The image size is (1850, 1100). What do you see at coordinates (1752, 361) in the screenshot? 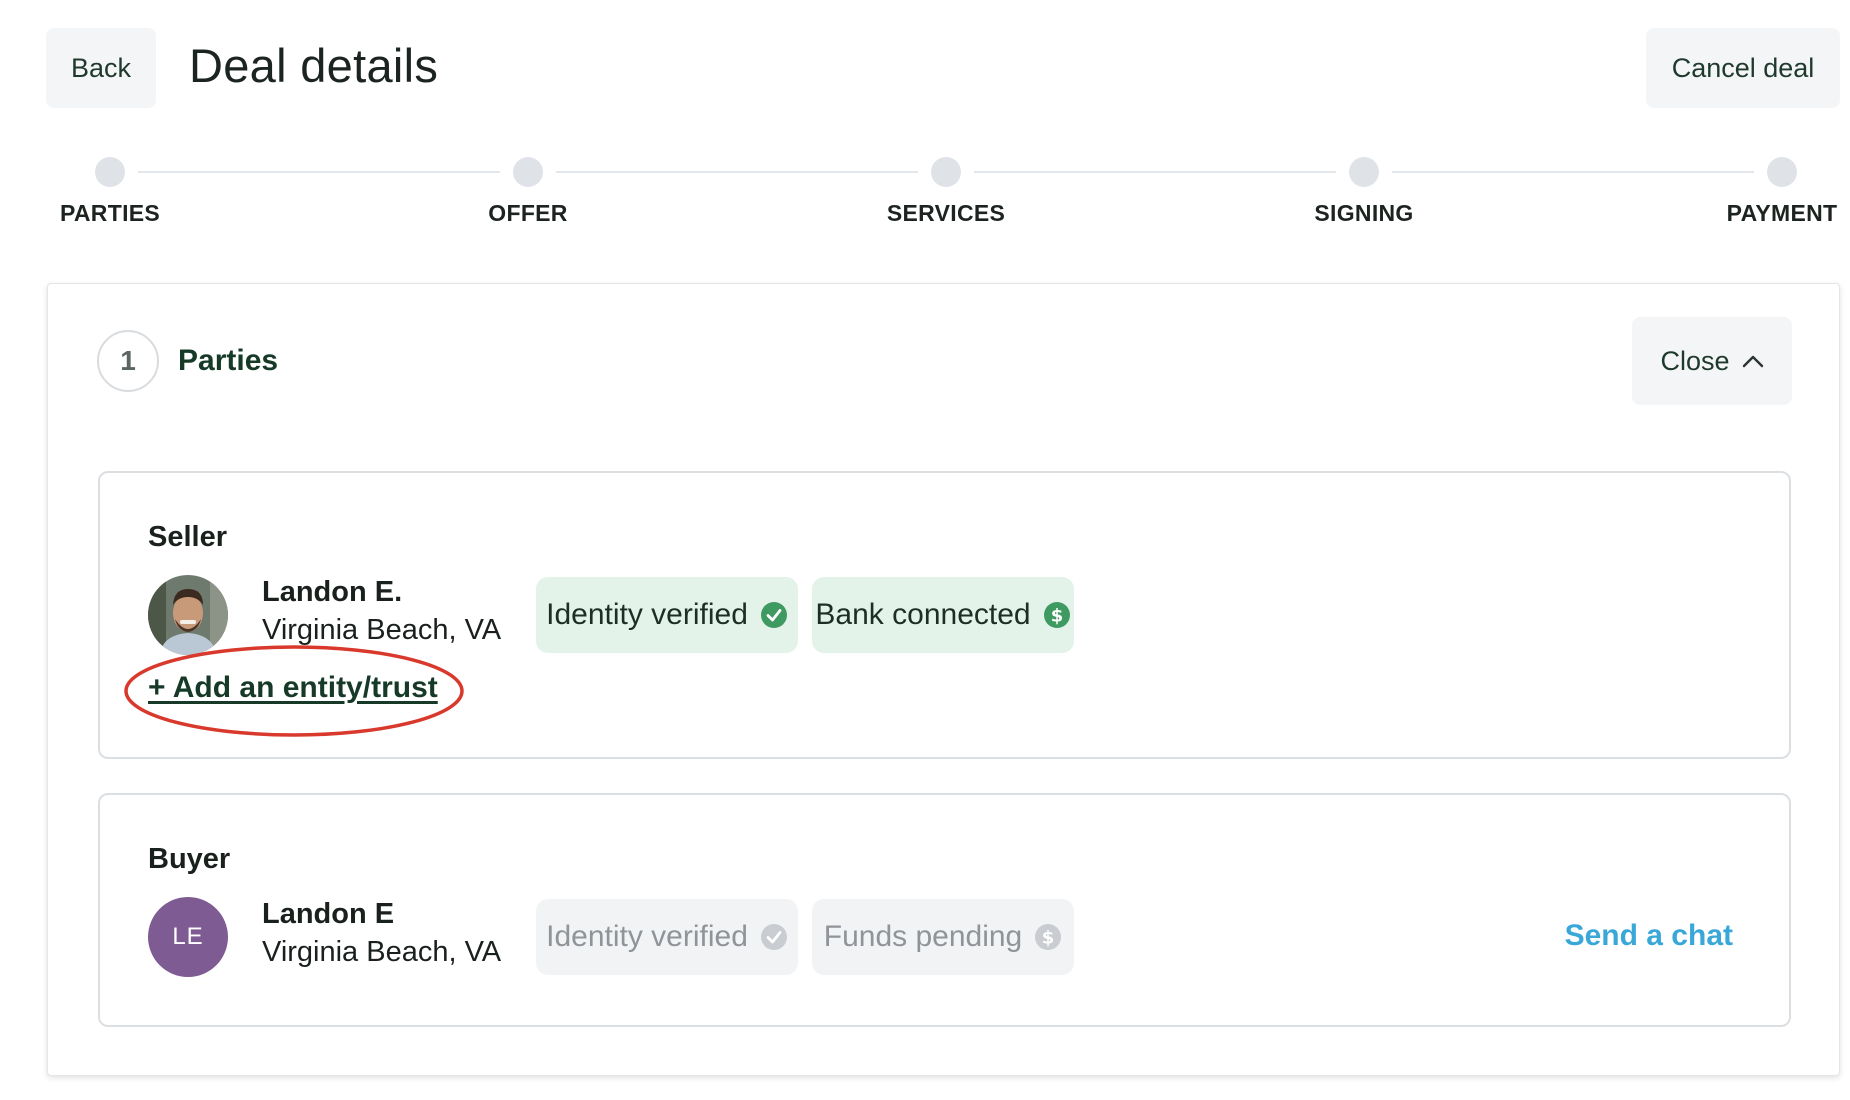
I see `chevron-up-icon` at bounding box center [1752, 361].